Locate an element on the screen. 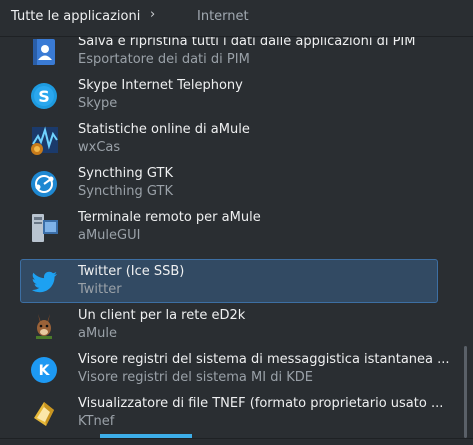 Image resolution: width=473 pixels, height=445 pixels. skype-icon: S is located at coordinates (44, 96).